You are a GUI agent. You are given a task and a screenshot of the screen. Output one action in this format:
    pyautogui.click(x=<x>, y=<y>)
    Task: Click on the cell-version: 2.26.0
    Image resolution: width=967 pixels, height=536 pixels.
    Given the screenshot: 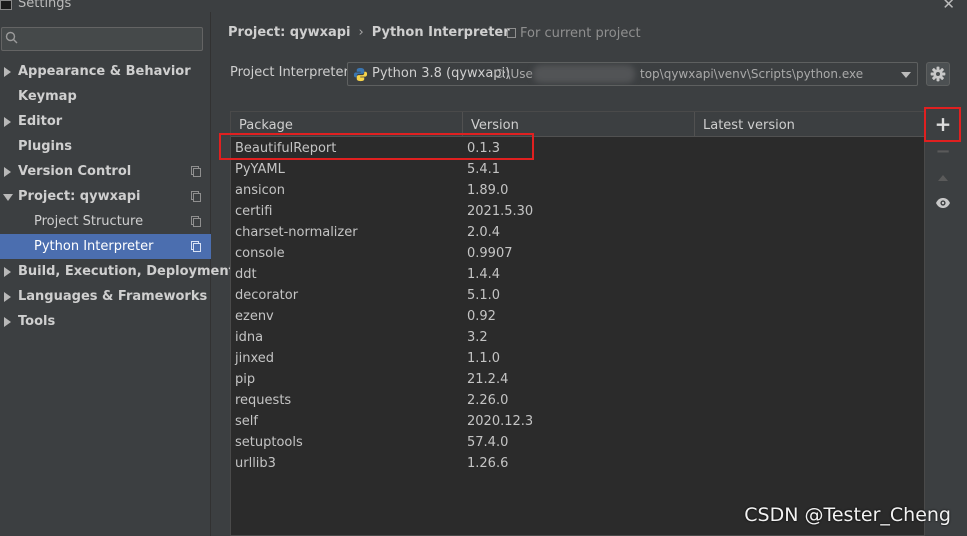 What is the action you would take?
    pyautogui.click(x=488, y=400)
    